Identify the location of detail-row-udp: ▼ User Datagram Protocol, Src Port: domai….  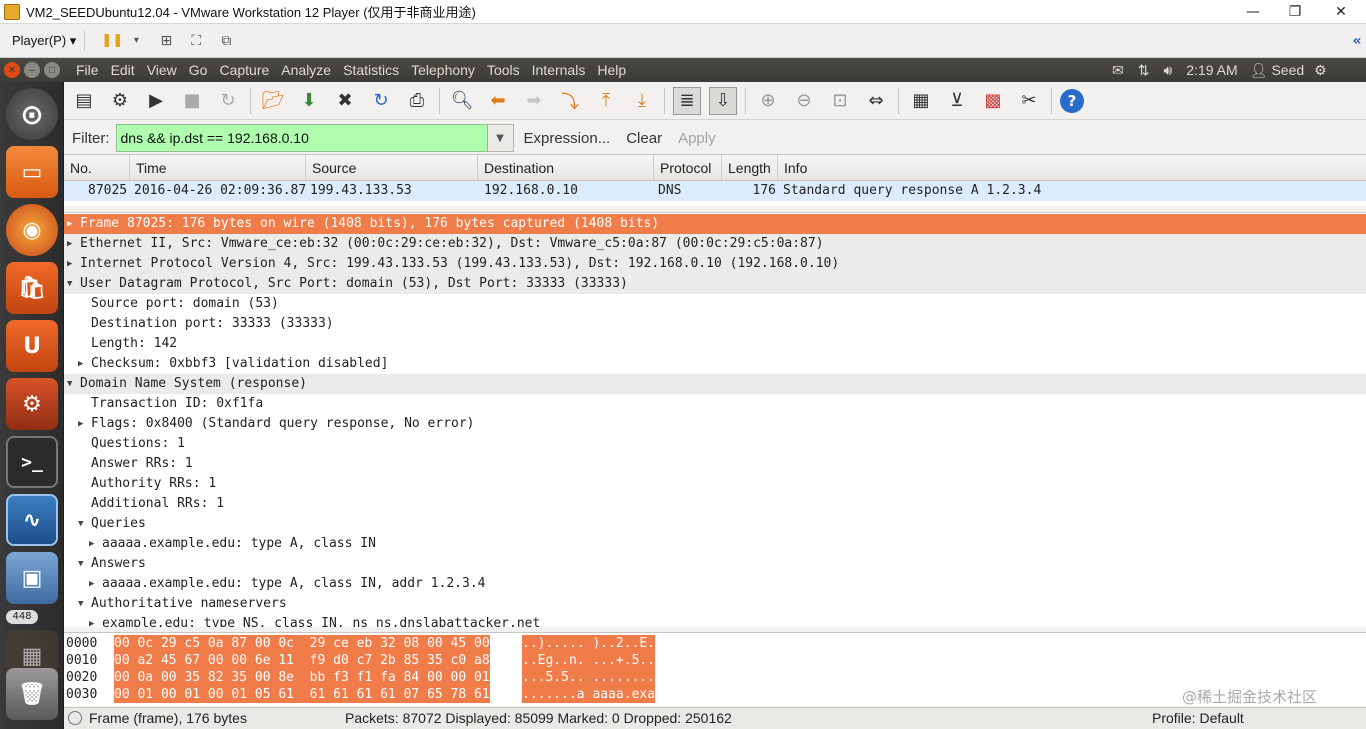
(715, 284).